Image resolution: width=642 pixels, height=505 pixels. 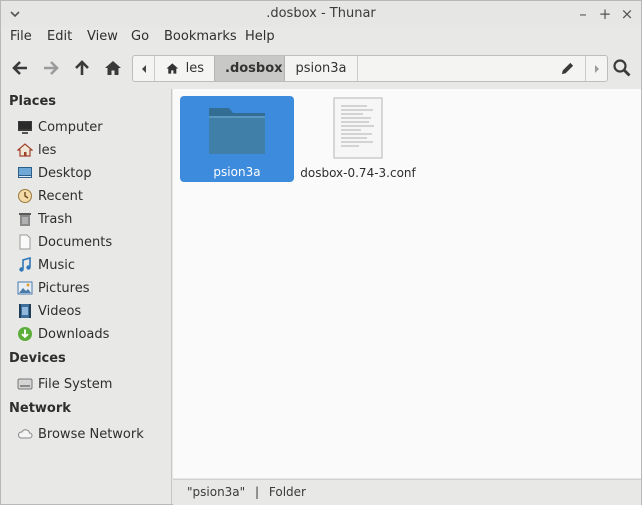 I want to click on section-devices: Devices, so click(x=37, y=358).